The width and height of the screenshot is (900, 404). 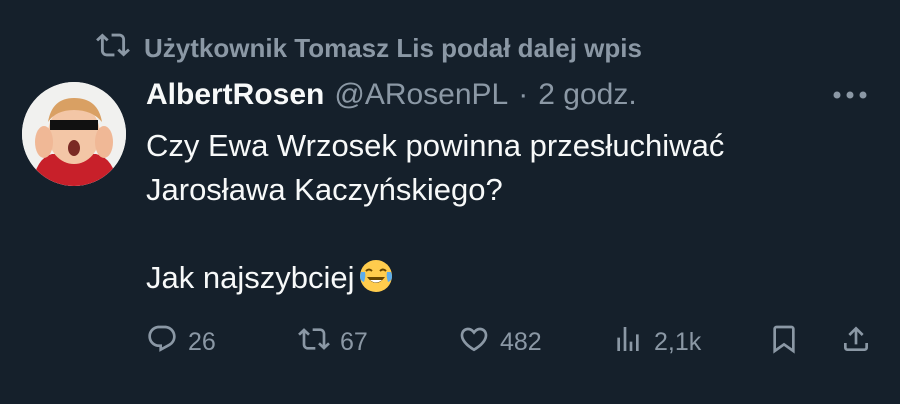 I want to click on author-handle: @ARosenPL, so click(x=421, y=95).